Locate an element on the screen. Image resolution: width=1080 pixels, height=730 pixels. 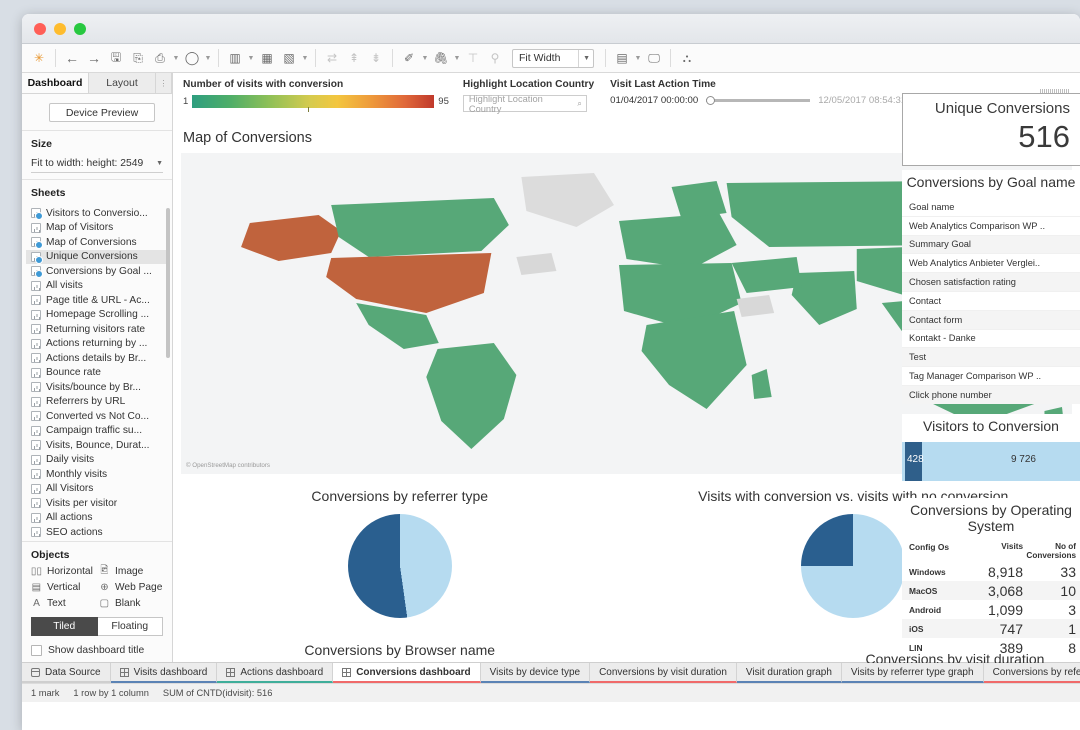
goal-table-row: Contact form is located at coordinates (991, 320).